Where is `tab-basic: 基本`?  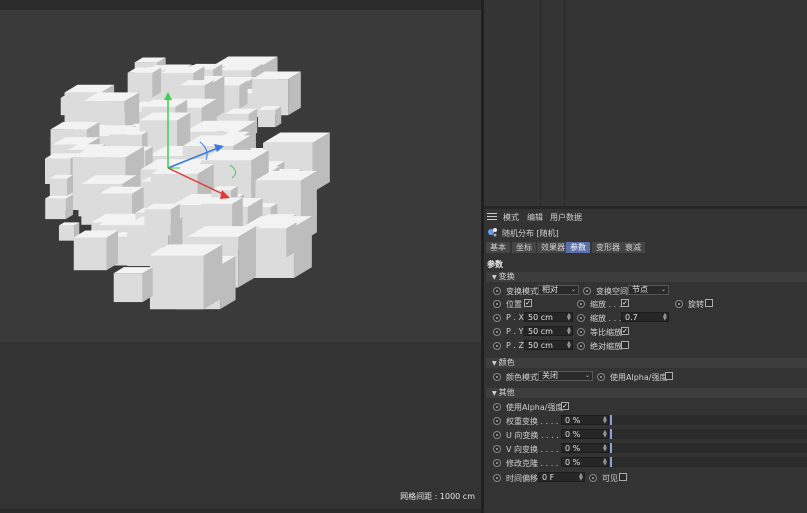 tab-basic: 基本 is located at coordinates (498, 247).